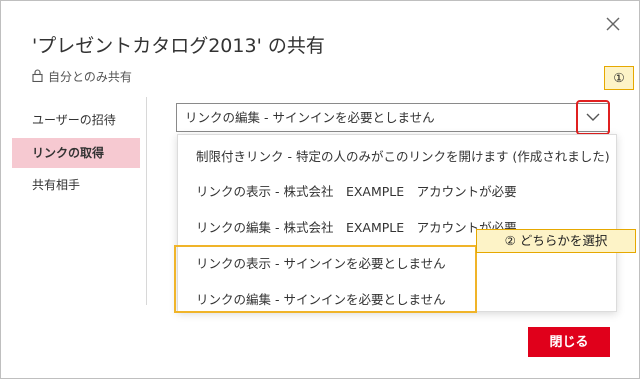  I want to click on nav-item-shared-with: 共有相手, so click(76, 185).